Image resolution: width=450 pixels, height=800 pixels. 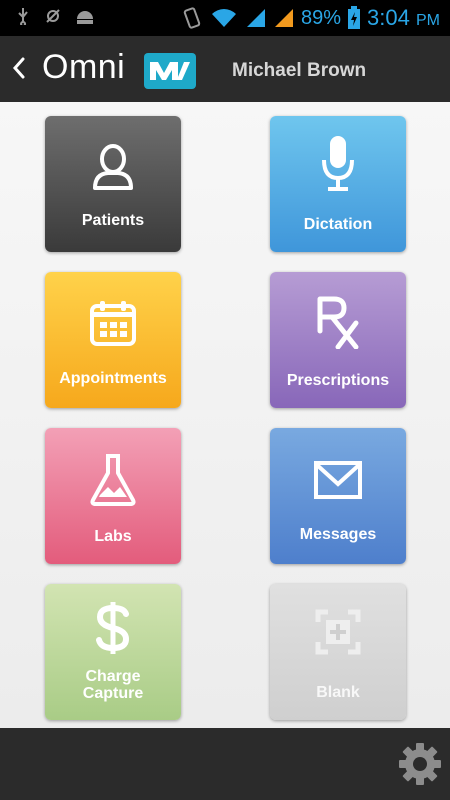 I want to click on signal-icon, so click(x=256, y=18).